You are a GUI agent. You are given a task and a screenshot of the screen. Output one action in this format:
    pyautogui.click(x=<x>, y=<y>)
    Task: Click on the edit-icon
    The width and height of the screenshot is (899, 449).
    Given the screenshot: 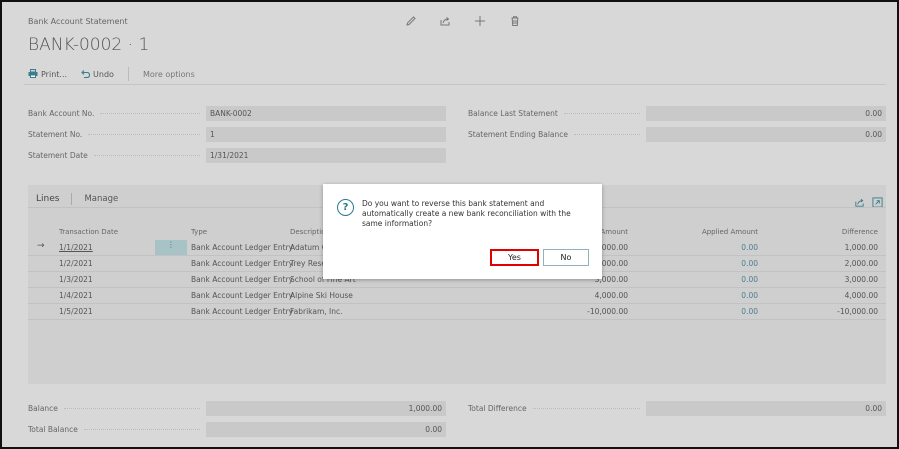 What is the action you would take?
    pyautogui.click(x=411, y=21)
    